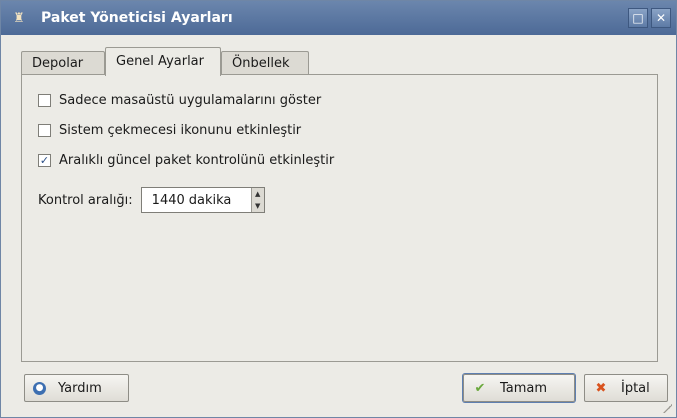 The image size is (677, 418). Describe the element at coordinates (160, 61) in the screenshot. I see `tab-label: Genel Ayarlar` at that location.